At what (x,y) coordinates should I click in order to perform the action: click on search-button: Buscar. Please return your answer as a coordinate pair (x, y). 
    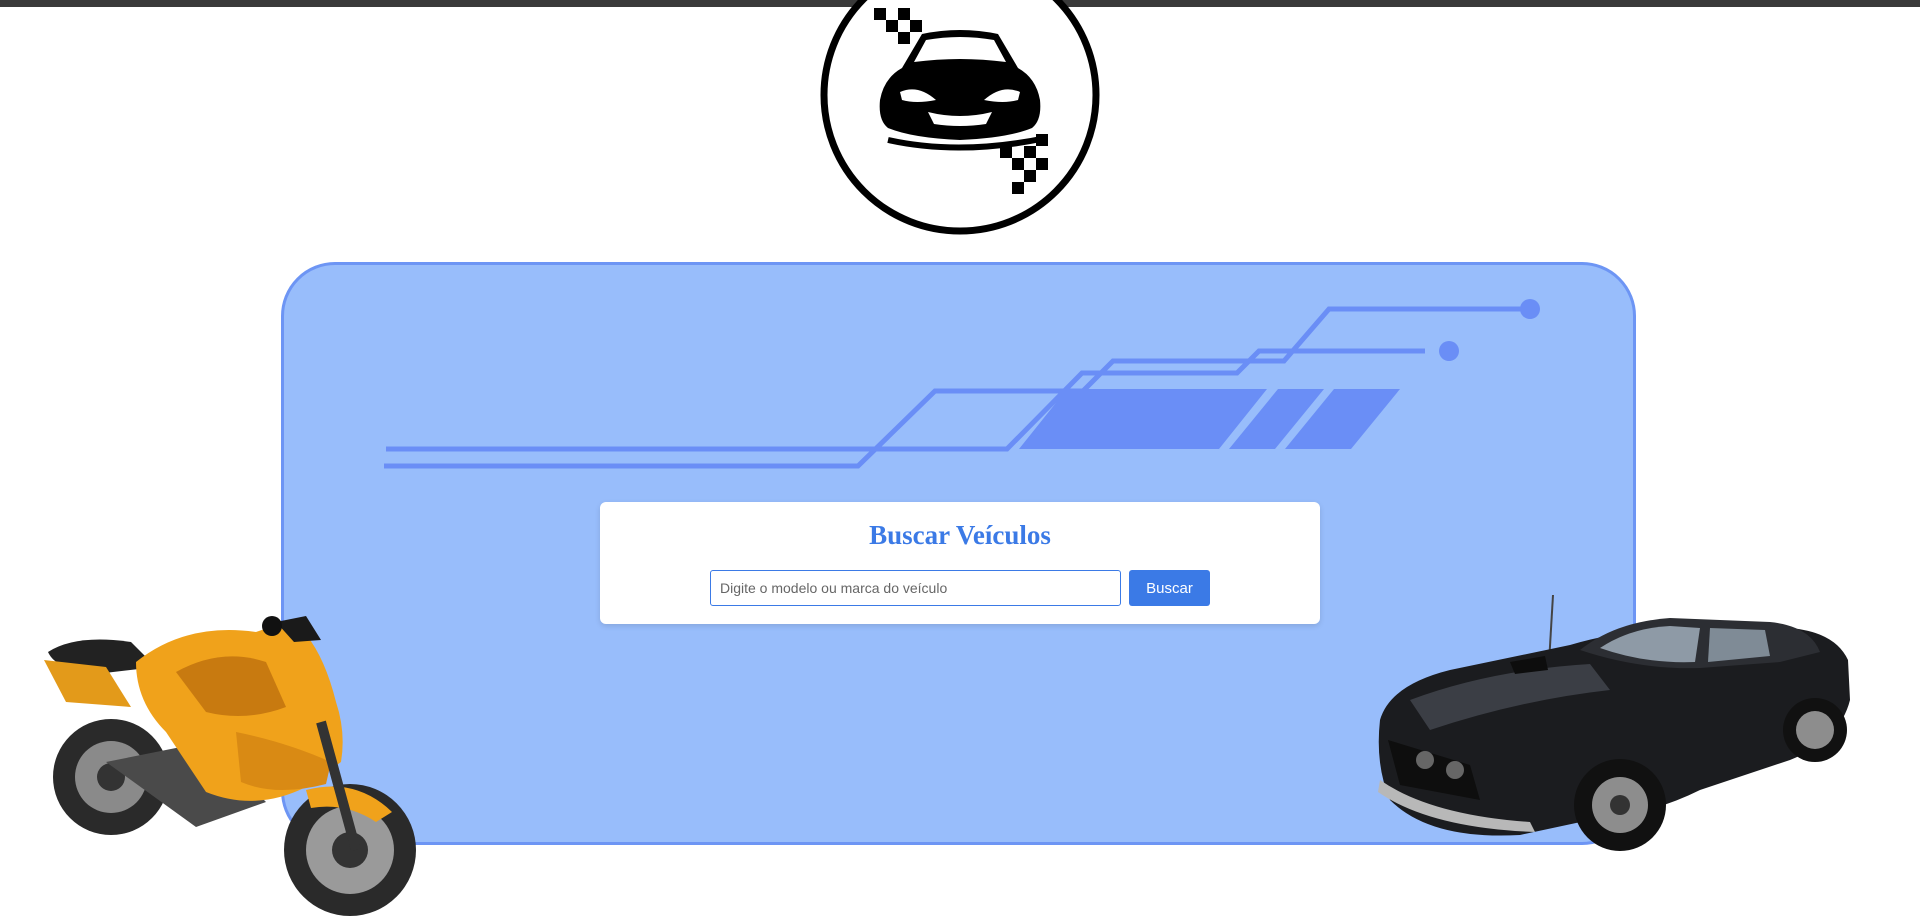
    Looking at the image, I should click on (1169, 588).